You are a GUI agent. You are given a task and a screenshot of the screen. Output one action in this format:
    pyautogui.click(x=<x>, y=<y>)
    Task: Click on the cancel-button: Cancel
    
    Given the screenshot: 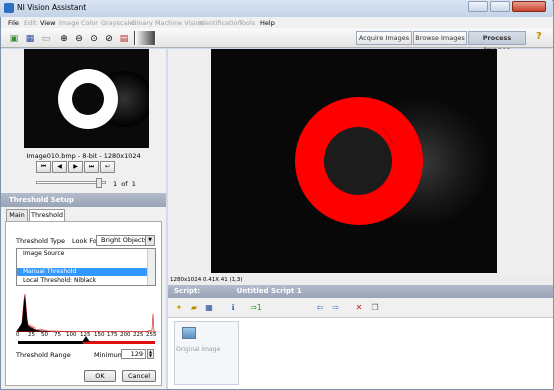 What is the action you would take?
    pyautogui.click(x=139, y=376)
    